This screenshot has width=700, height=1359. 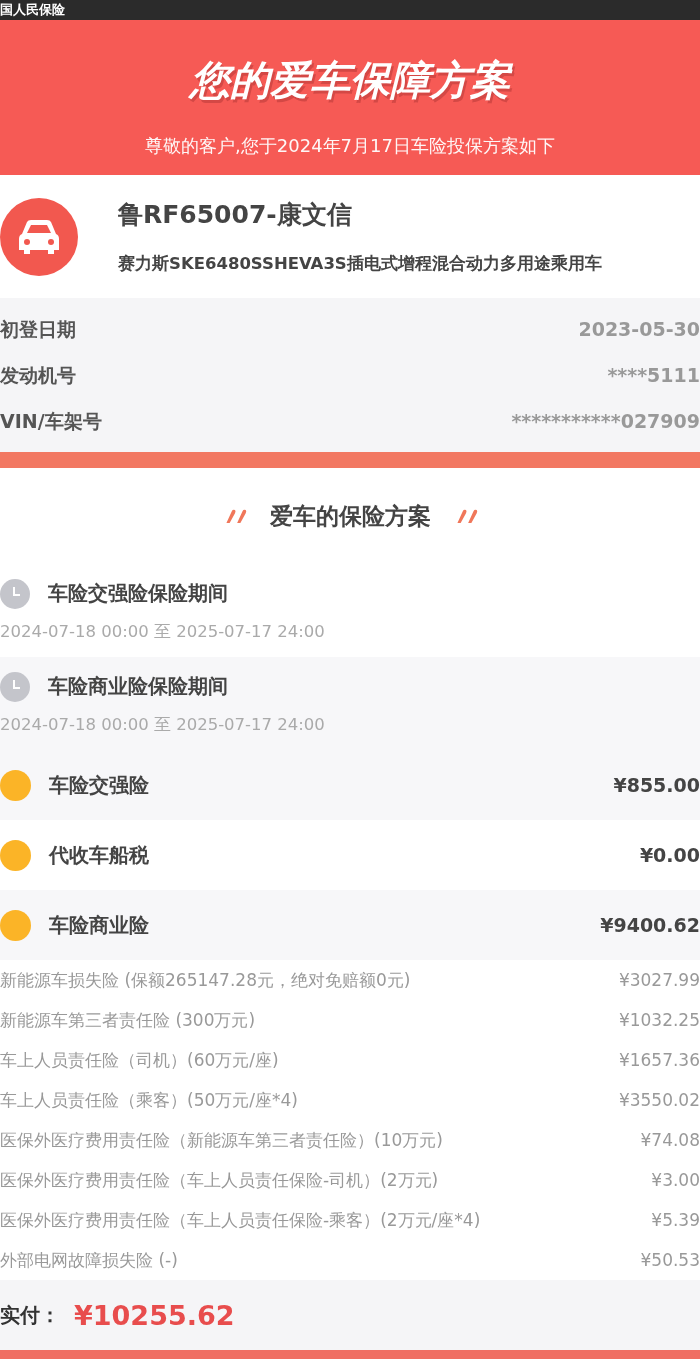 I want to click on info-label: 初登日期, so click(x=38, y=329).